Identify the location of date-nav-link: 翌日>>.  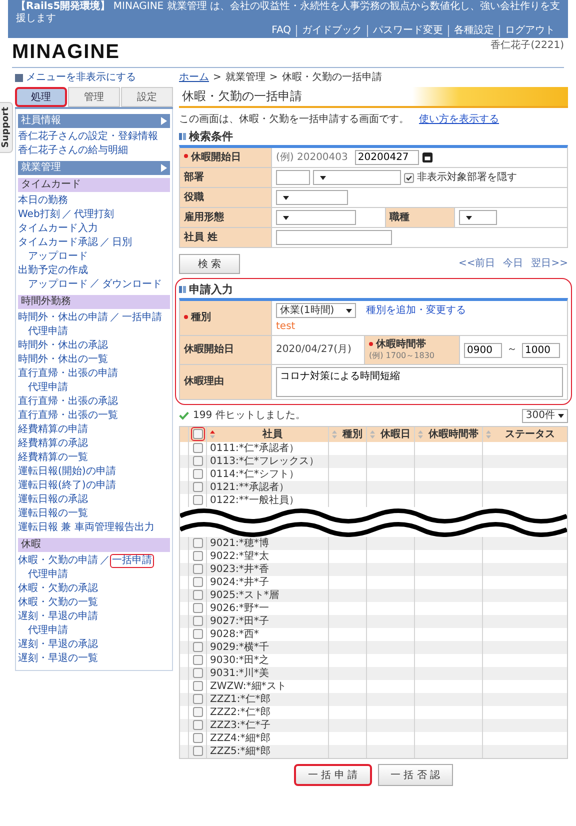
(549, 264).